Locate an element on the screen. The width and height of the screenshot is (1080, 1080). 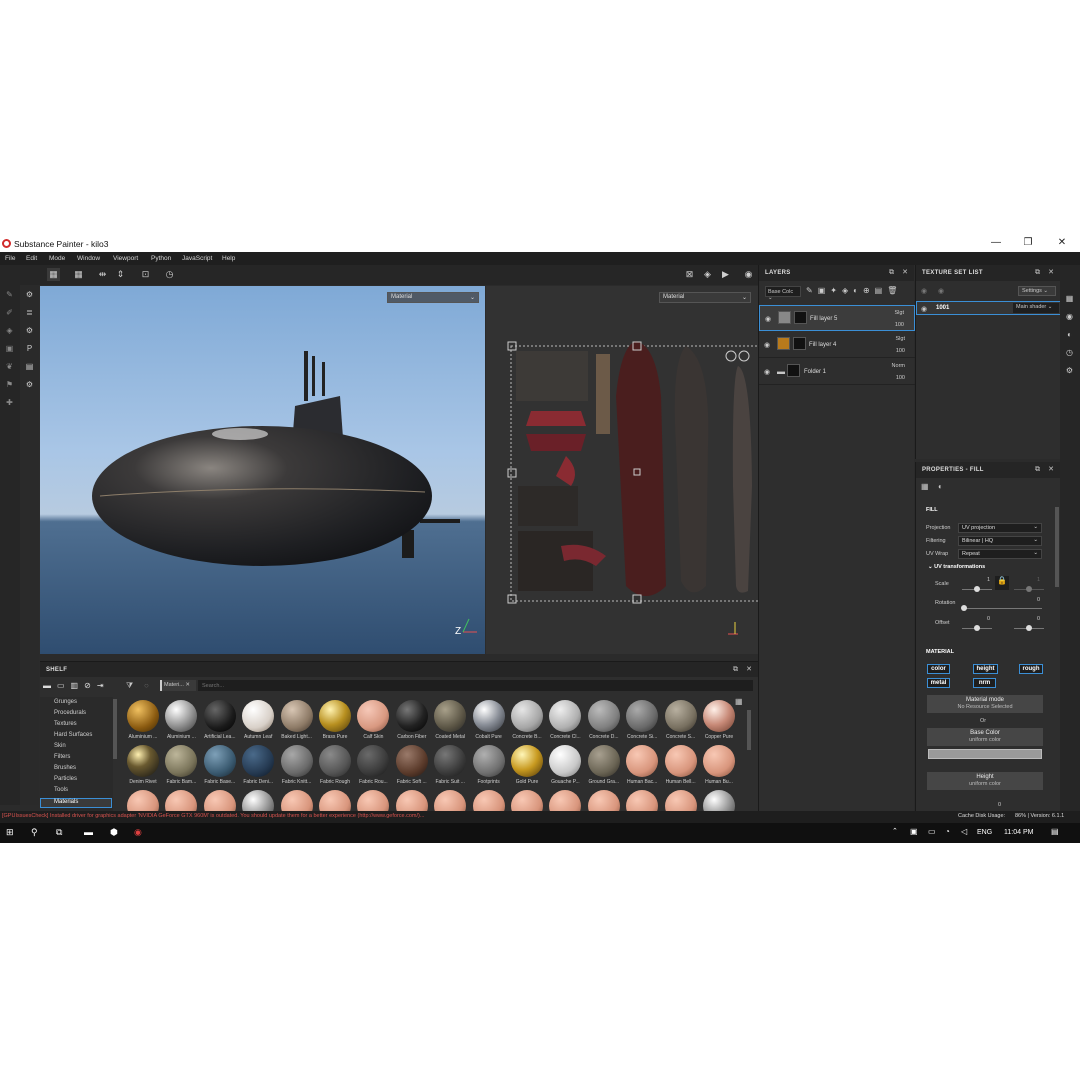
search-icon: ⚲ is located at coordinates (34, 832).